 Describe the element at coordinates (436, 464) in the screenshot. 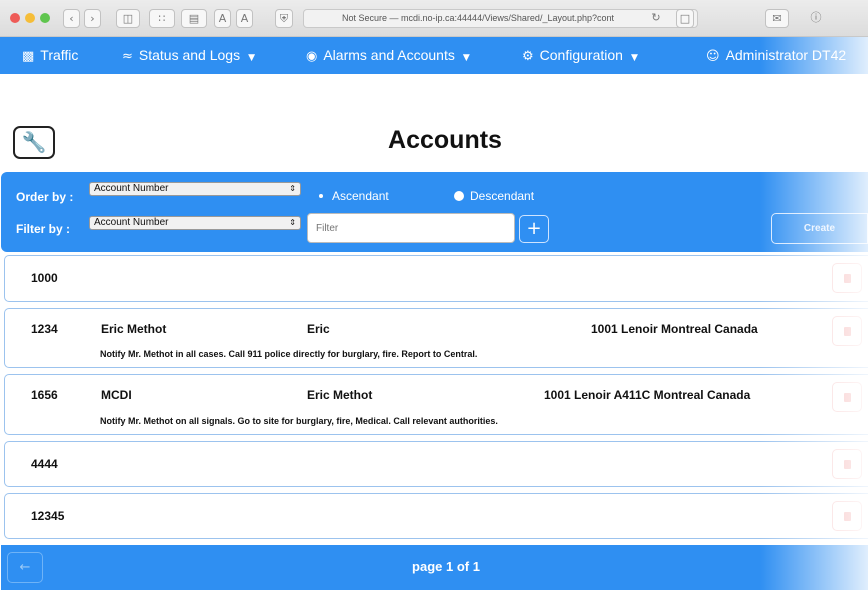

I see `account-row: 4444` at that location.